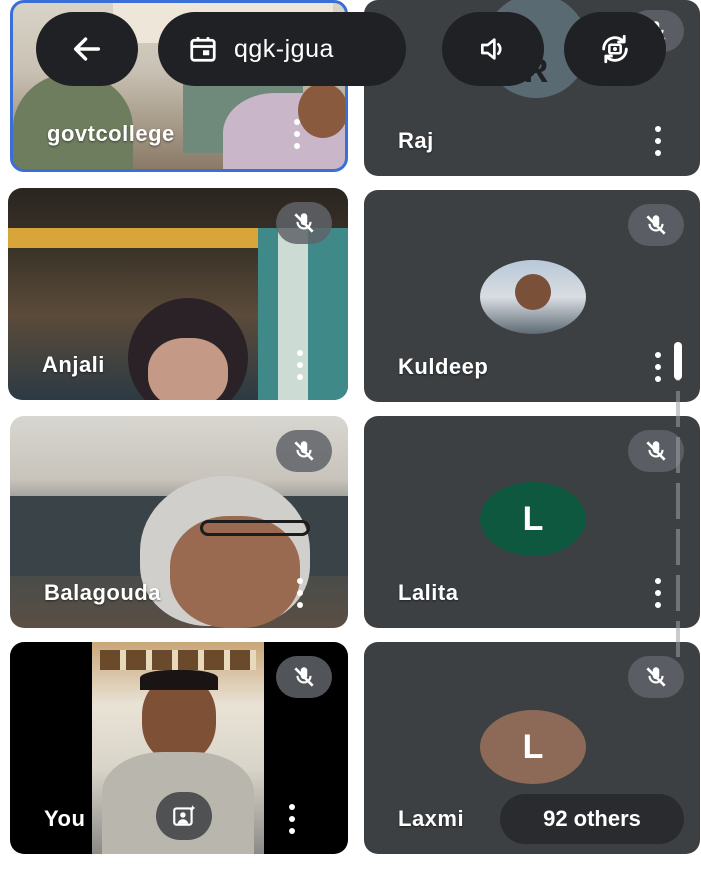 The width and height of the screenshot is (701, 871). What do you see at coordinates (102, 592) in the screenshot?
I see `participant-name: Balagouda` at bounding box center [102, 592].